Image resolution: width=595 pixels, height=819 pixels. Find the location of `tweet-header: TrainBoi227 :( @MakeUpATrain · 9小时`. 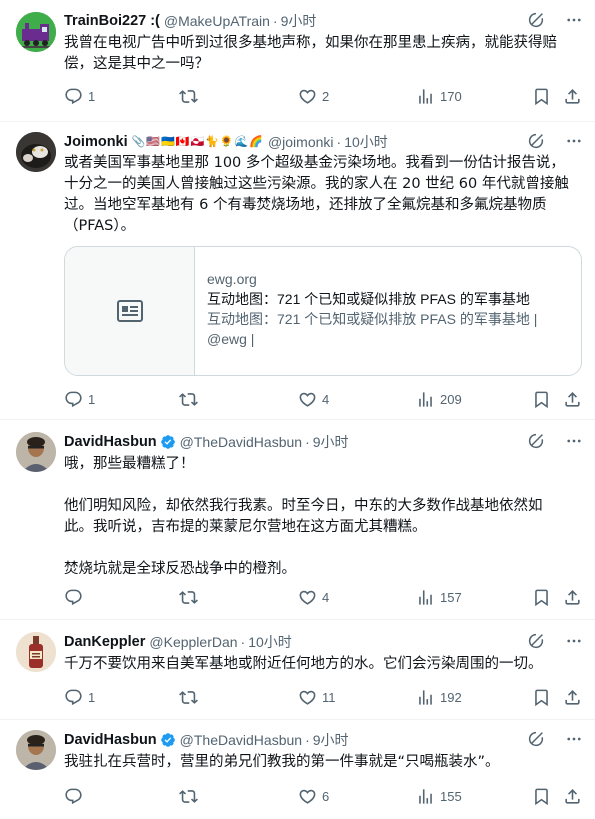

tweet-header: TrainBoi227 :( @MakeUpATrain · 9小时 is located at coordinates (323, 21).